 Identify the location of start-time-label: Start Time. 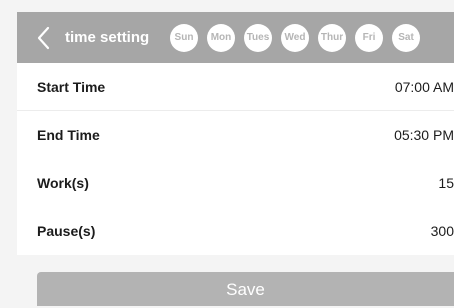
(71, 87).